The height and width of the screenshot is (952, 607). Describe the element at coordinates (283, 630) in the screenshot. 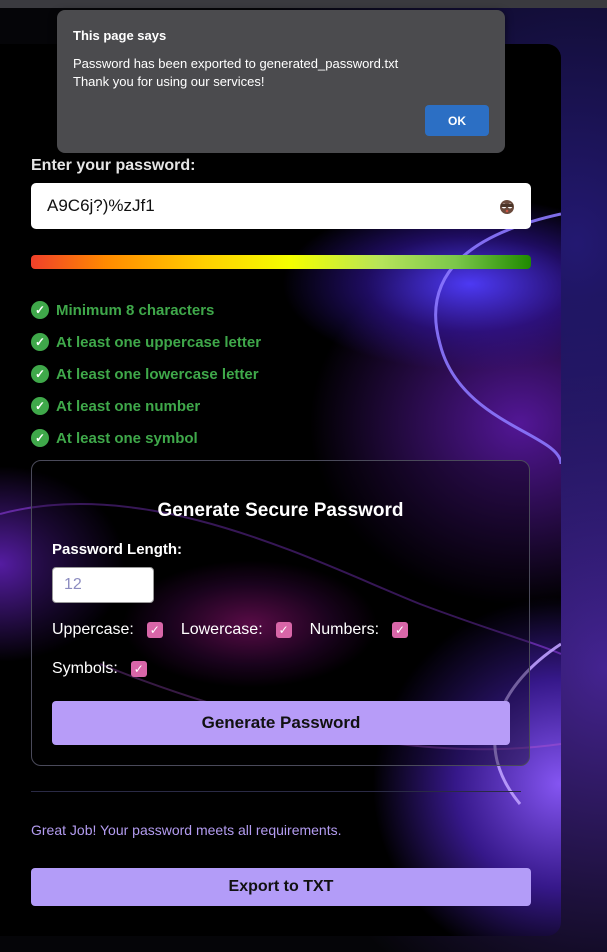

I see `lowercase-checkbox: ✓` at that location.